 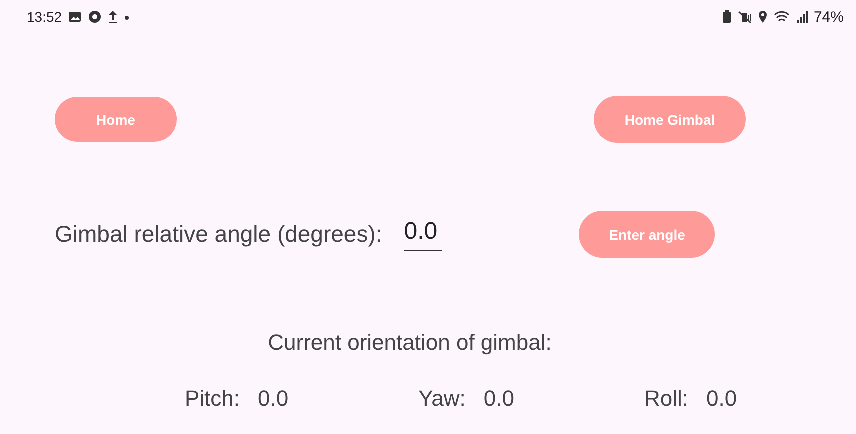 I want to click on angle-field: 0.0, so click(x=423, y=234).